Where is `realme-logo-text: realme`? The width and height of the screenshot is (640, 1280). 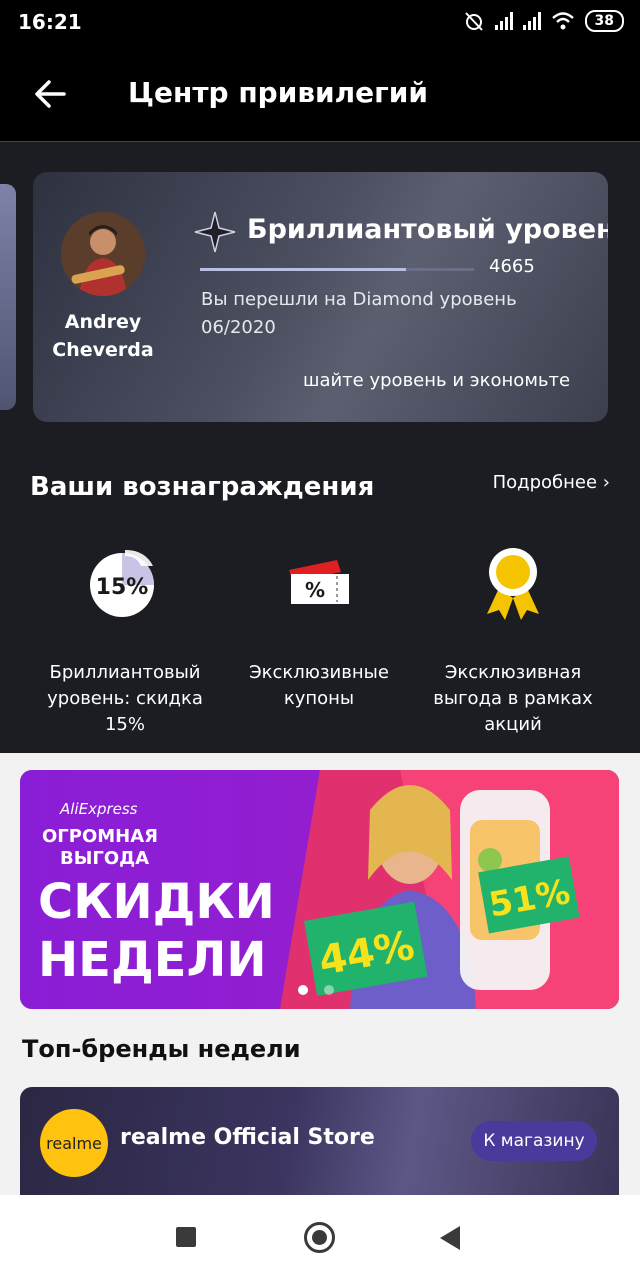 realme-logo-text: realme is located at coordinates (74, 1143).